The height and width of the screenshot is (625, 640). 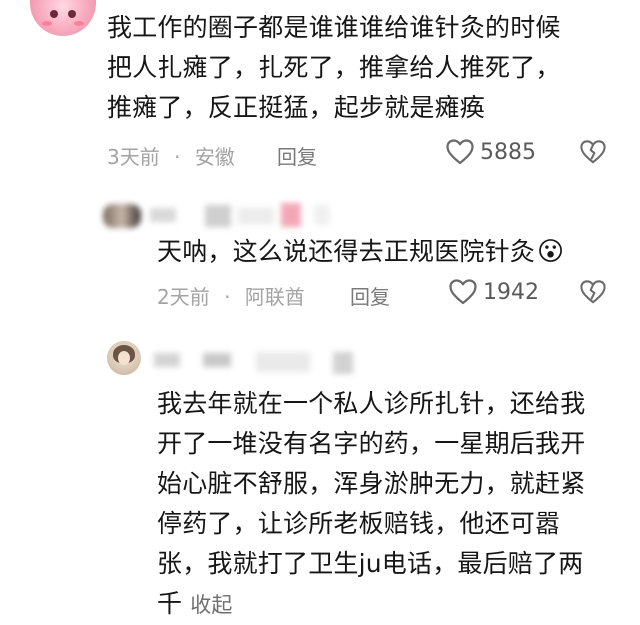 What do you see at coordinates (508, 152) in the screenshot?
I see `like-count: 5885` at bounding box center [508, 152].